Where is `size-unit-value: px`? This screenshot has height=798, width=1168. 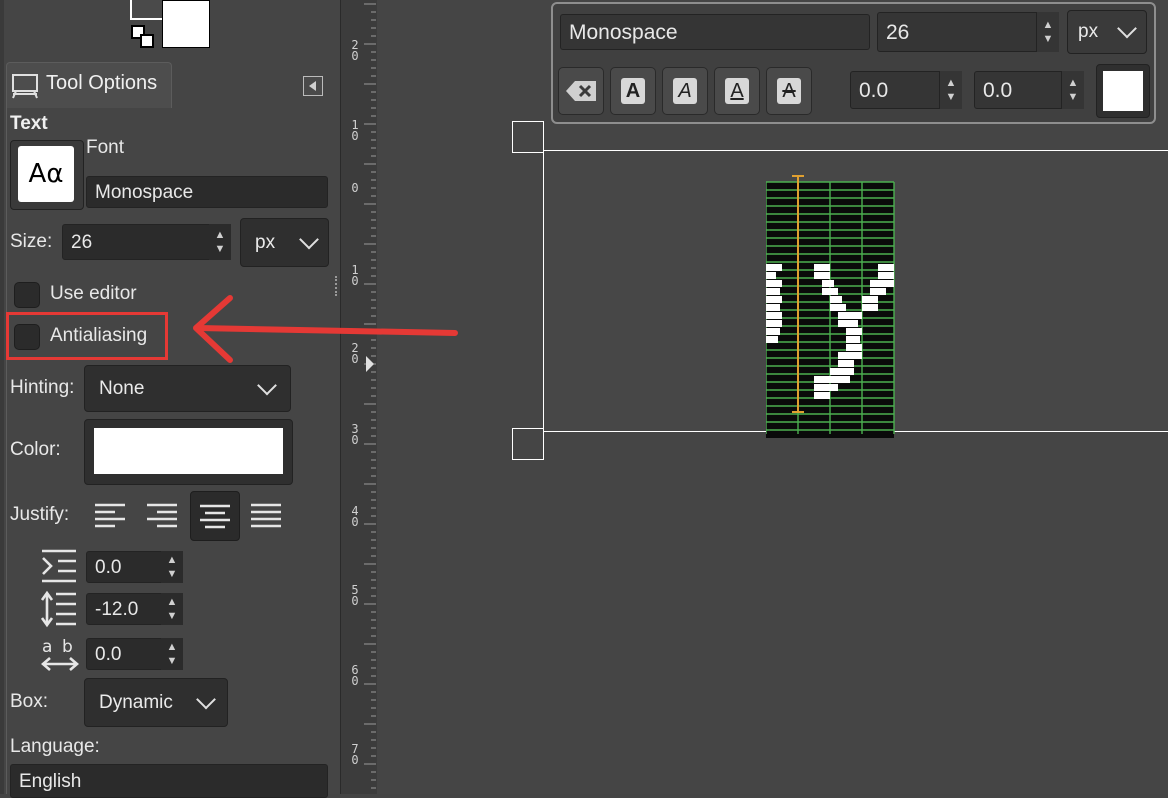 size-unit-value: px is located at coordinates (265, 242).